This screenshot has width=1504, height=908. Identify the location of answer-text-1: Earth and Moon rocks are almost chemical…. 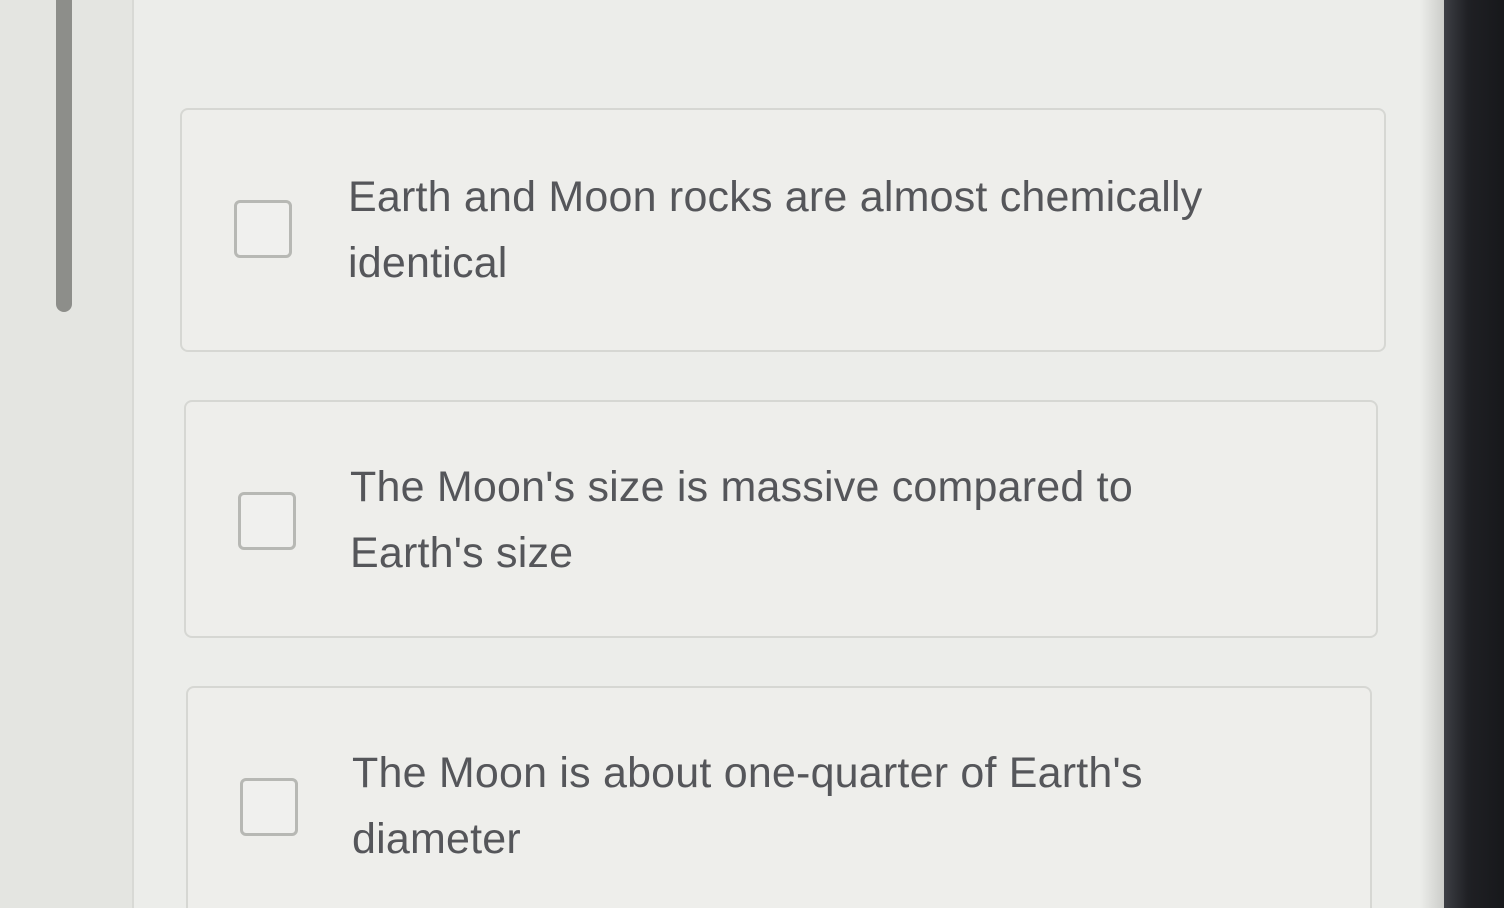
(853, 230).